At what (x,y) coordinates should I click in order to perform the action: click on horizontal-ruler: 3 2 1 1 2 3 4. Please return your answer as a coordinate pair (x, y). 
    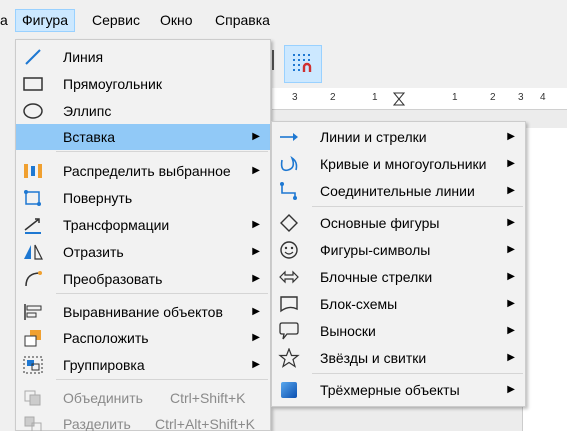
    Looking at the image, I should click on (419, 99).